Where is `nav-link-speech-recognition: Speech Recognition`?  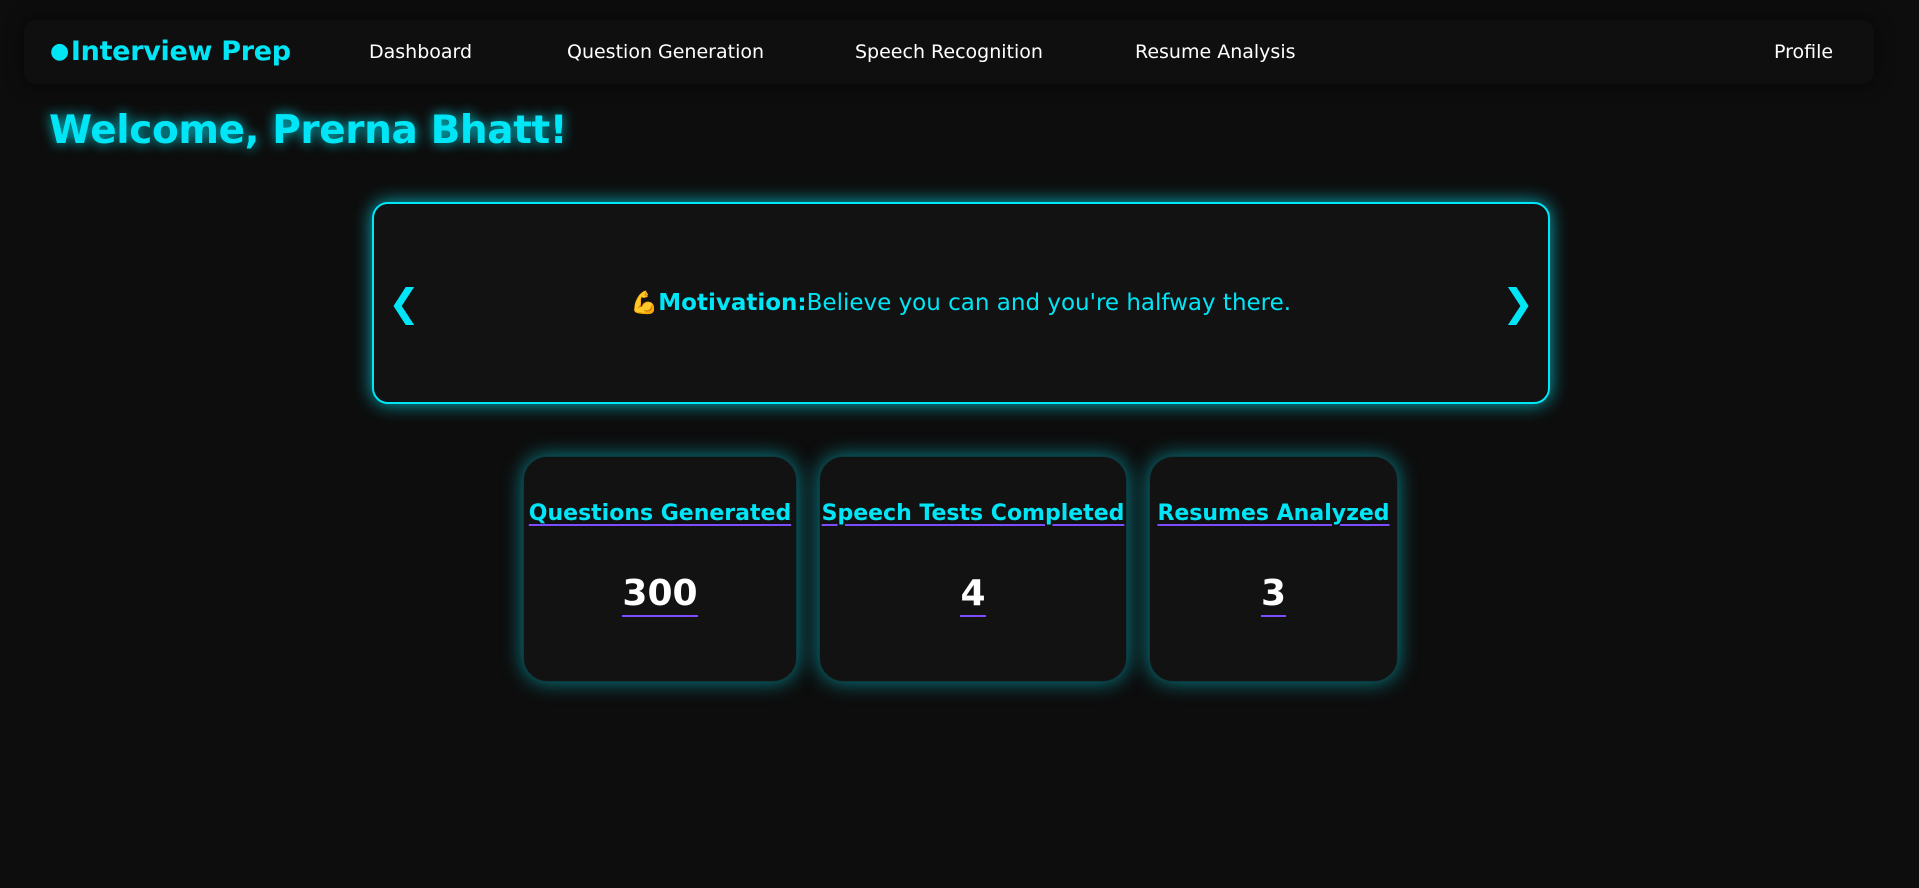
nav-link-speech-recognition: Speech Recognition is located at coordinates (949, 52).